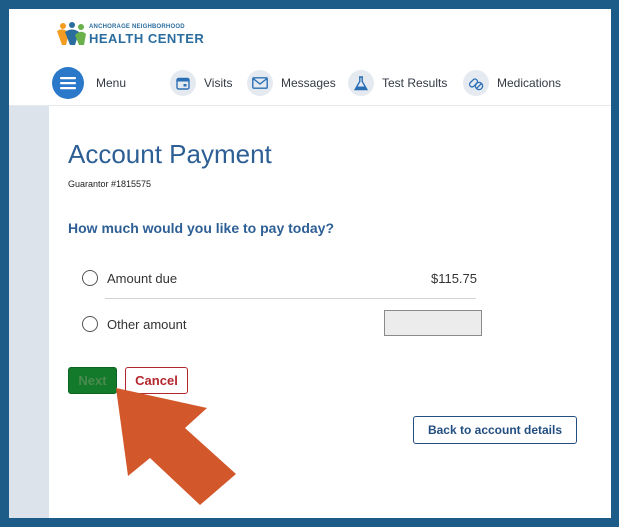 This screenshot has width=619, height=527. I want to click on other-amount-input, so click(433, 323).